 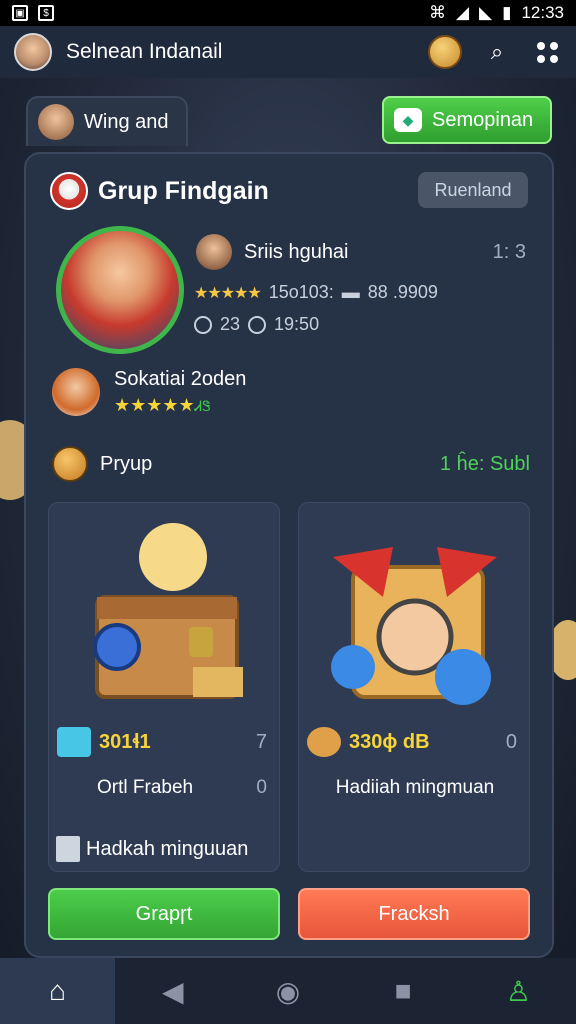 I want to click on panel-title: Grup Findgain, so click(x=183, y=190).